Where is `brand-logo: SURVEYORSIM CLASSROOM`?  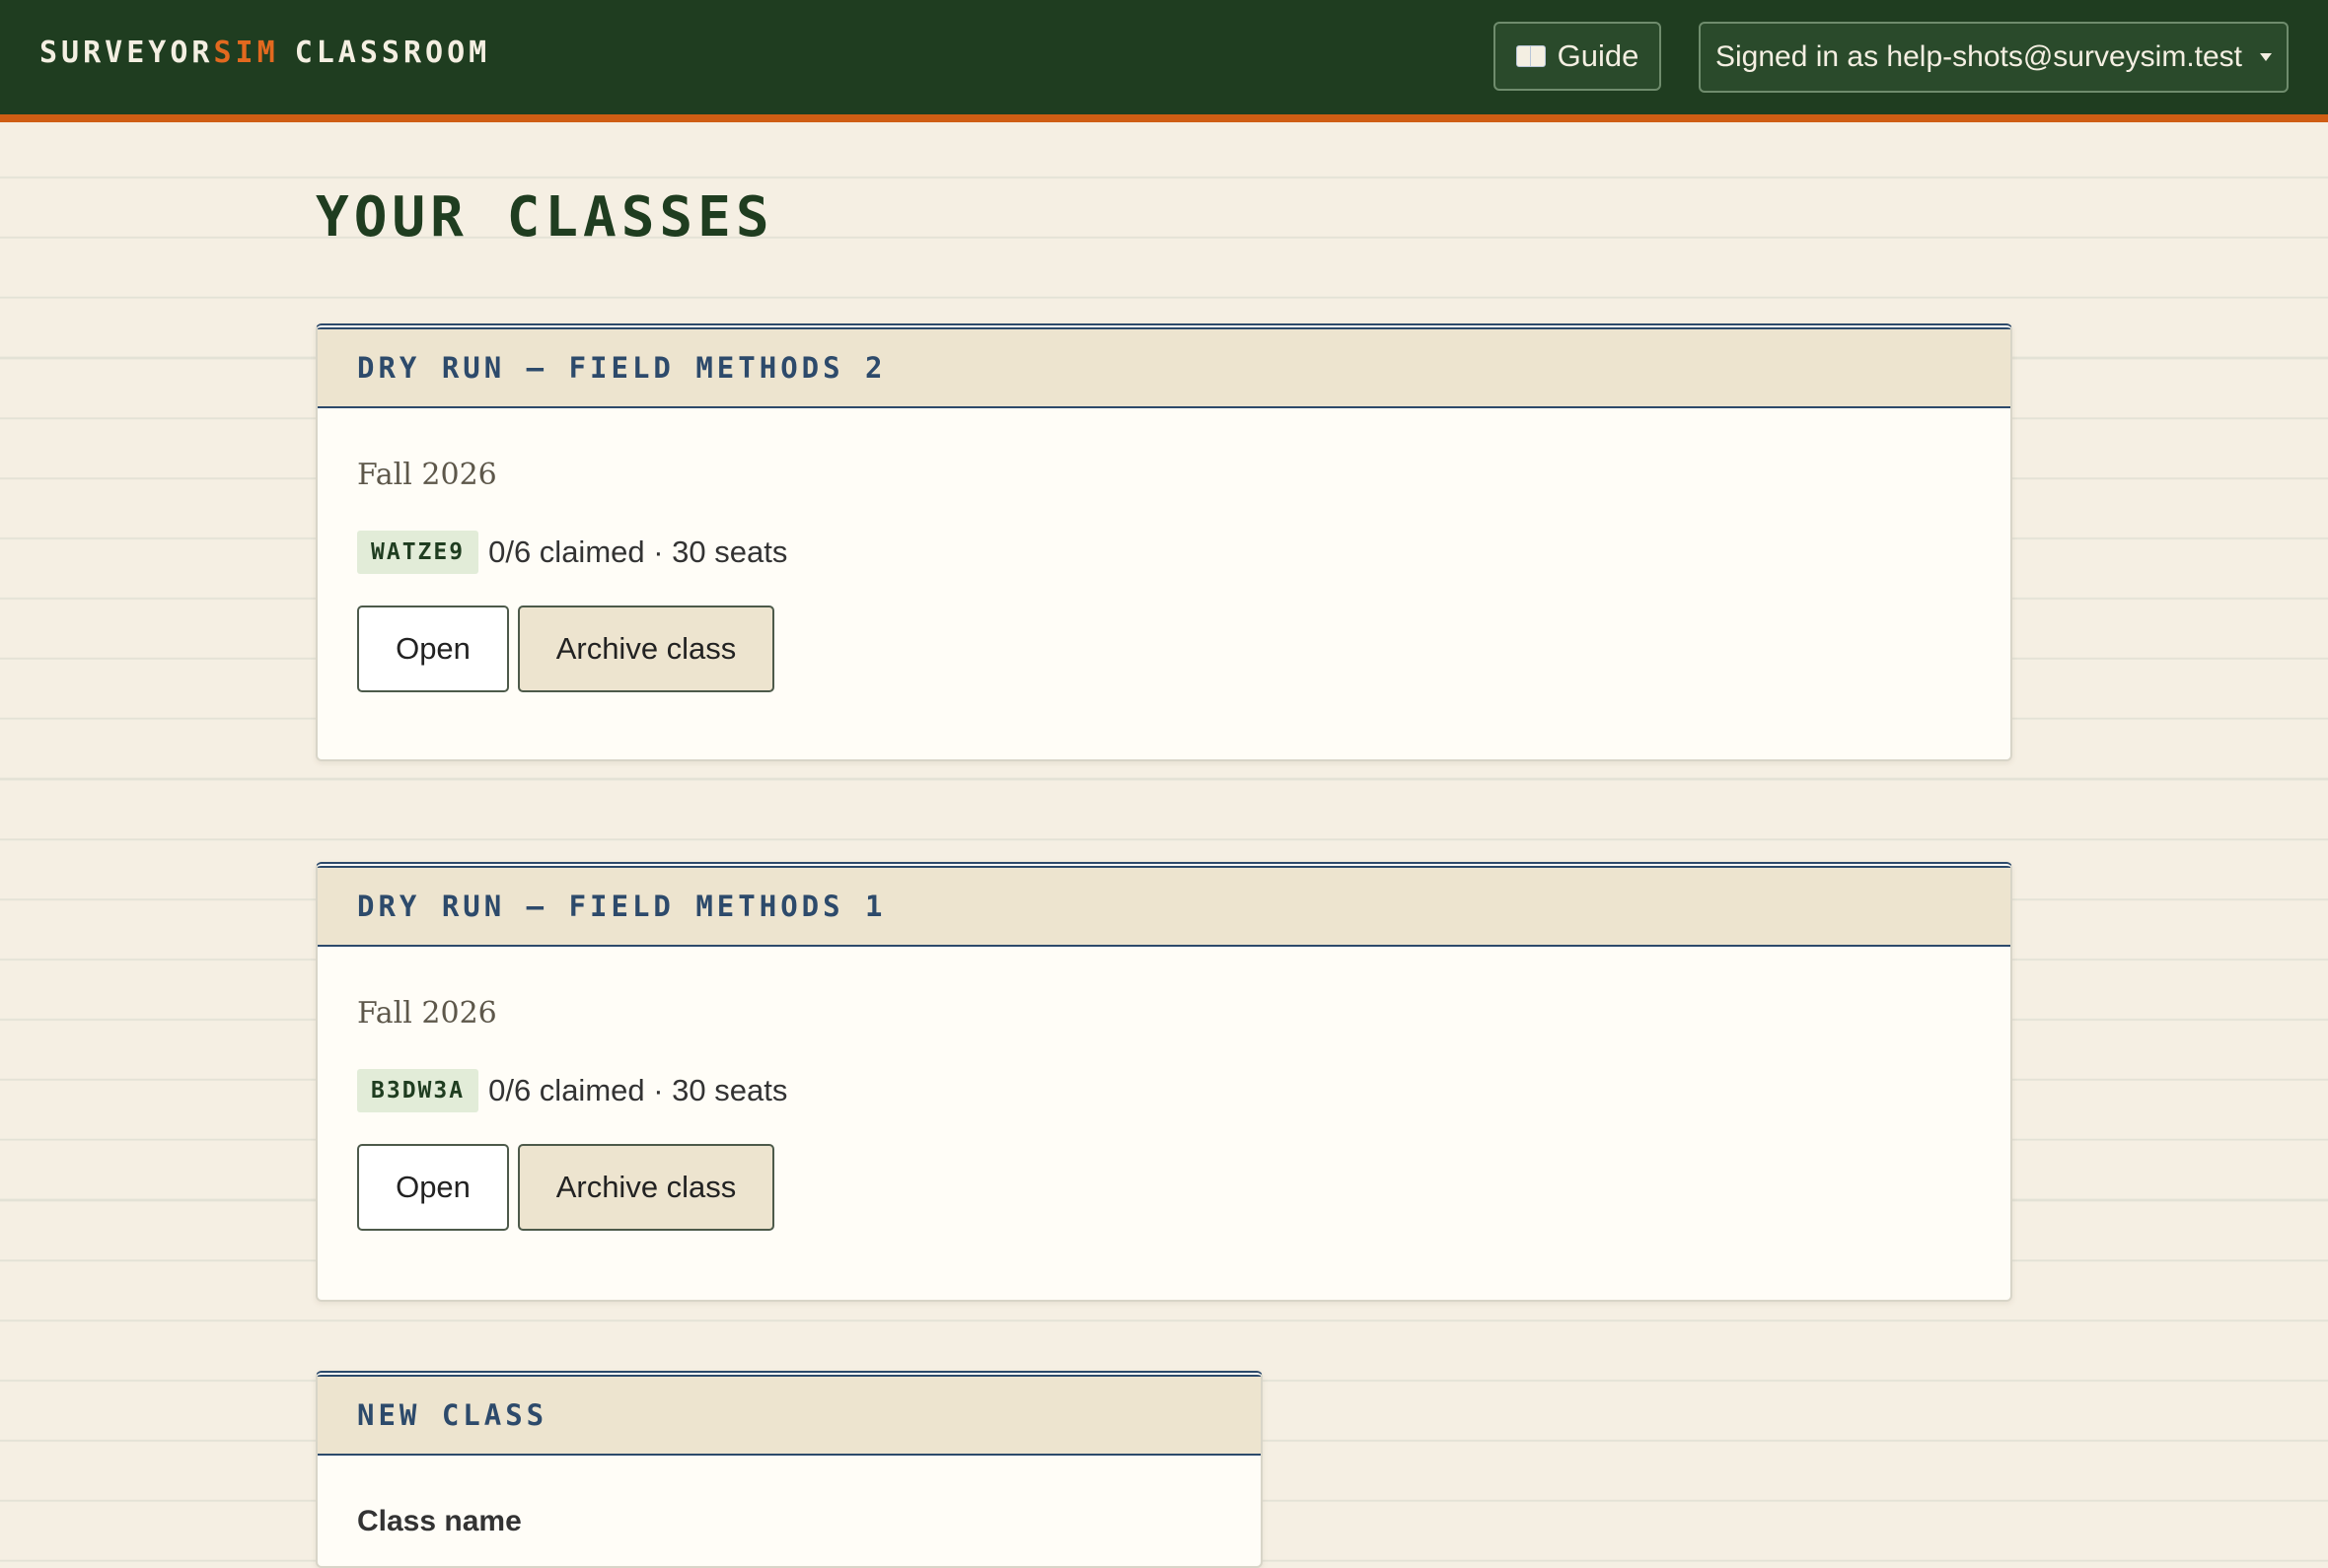 brand-logo: SURVEYORSIM CLASSROOM is located at coordinates (264, 53).